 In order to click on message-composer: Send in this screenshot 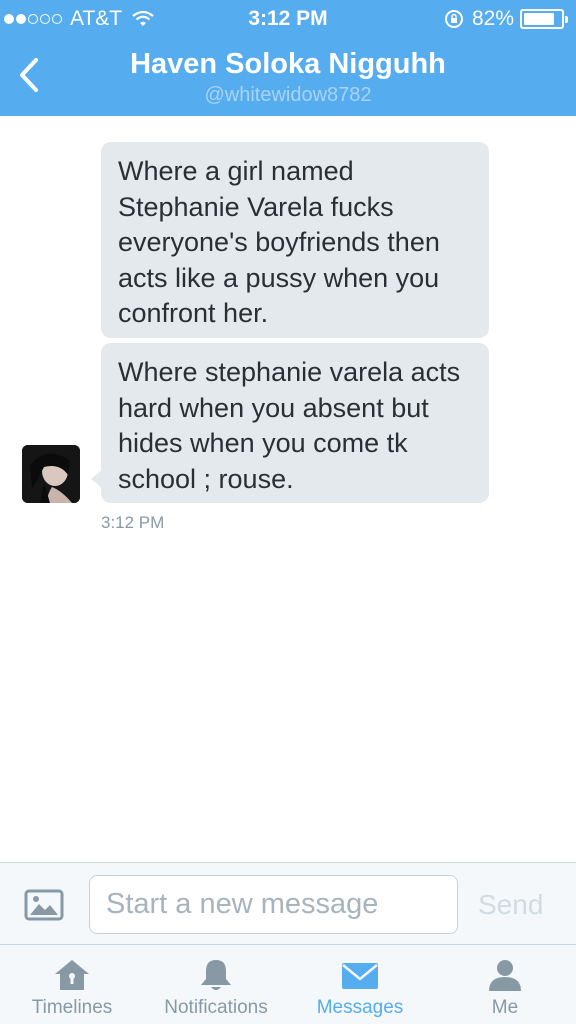, I will do `click(288, 903)`.